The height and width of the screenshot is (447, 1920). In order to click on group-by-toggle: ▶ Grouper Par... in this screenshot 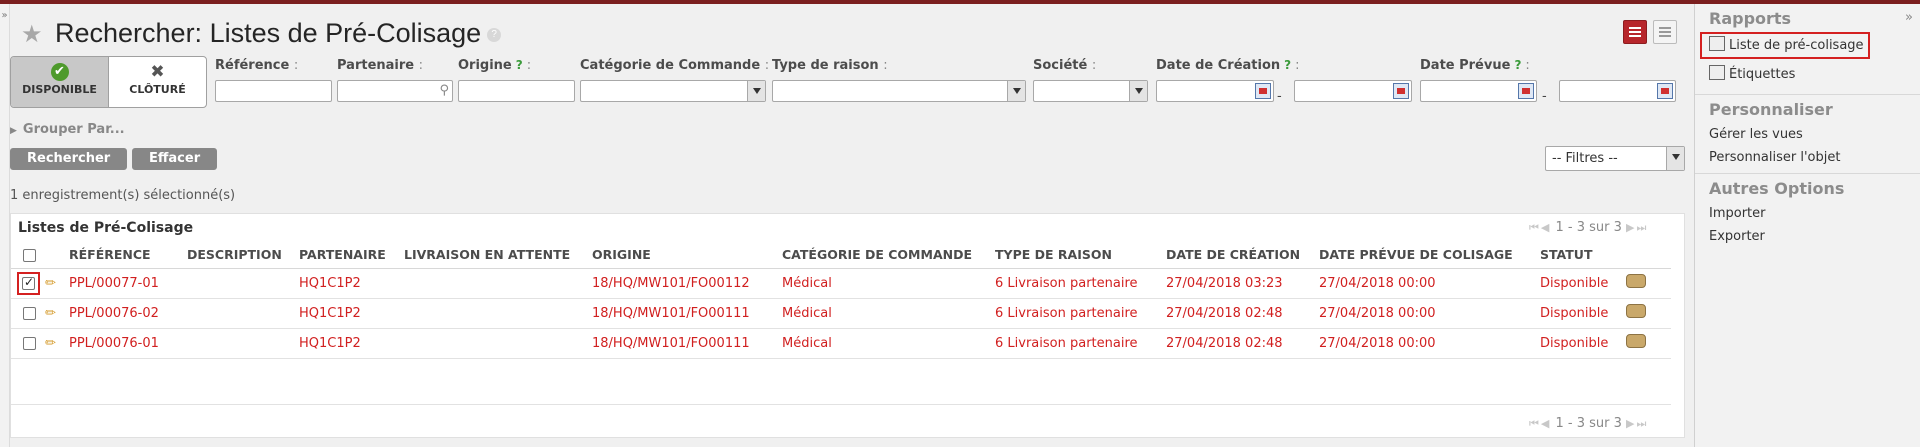, I will do `click(67, 129)`.